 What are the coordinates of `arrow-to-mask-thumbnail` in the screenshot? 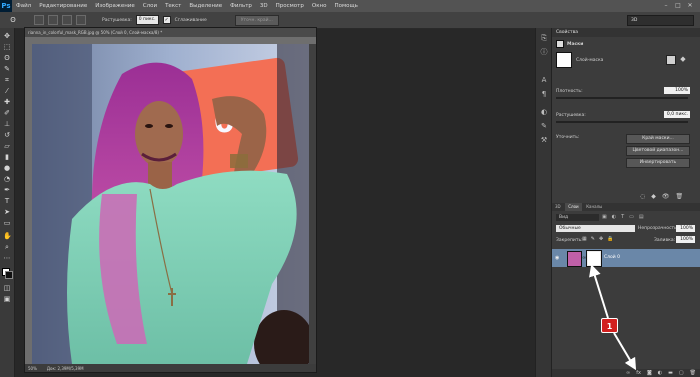 It's located at (599, 291).